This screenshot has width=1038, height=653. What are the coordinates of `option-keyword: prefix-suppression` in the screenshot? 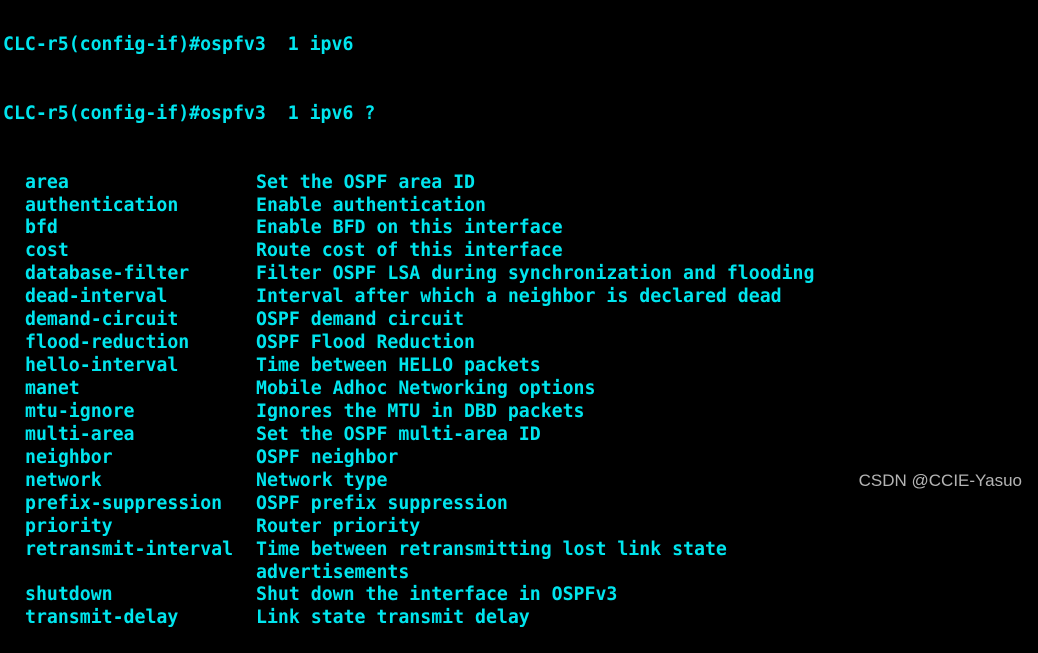 It's located at (124, 503).